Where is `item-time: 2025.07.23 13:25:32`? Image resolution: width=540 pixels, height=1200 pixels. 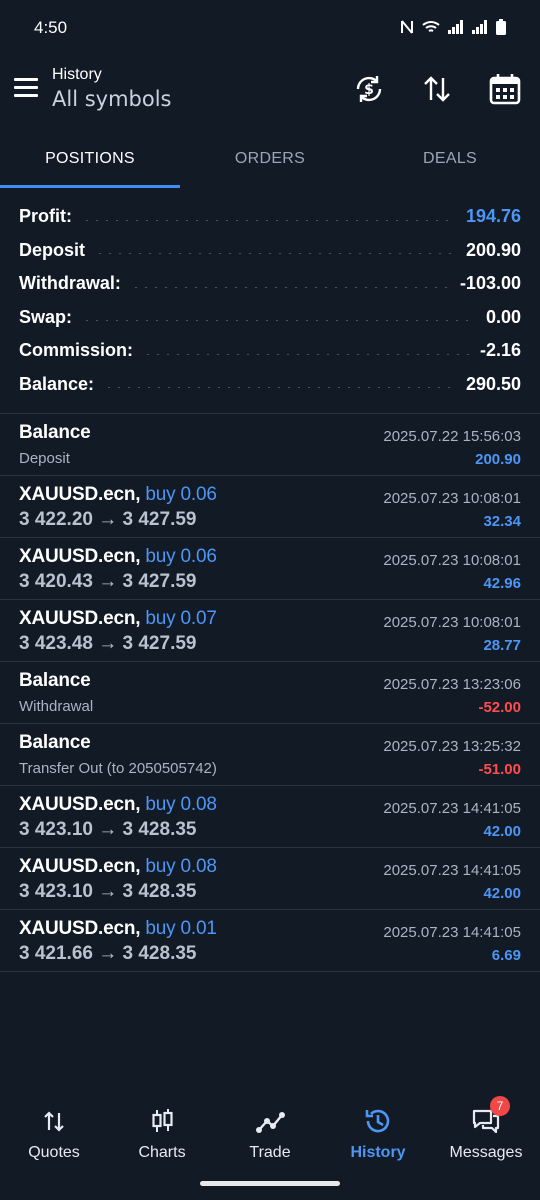
item-time: 2025.07.23 13:25:32 is located at coordinates (452, 746).